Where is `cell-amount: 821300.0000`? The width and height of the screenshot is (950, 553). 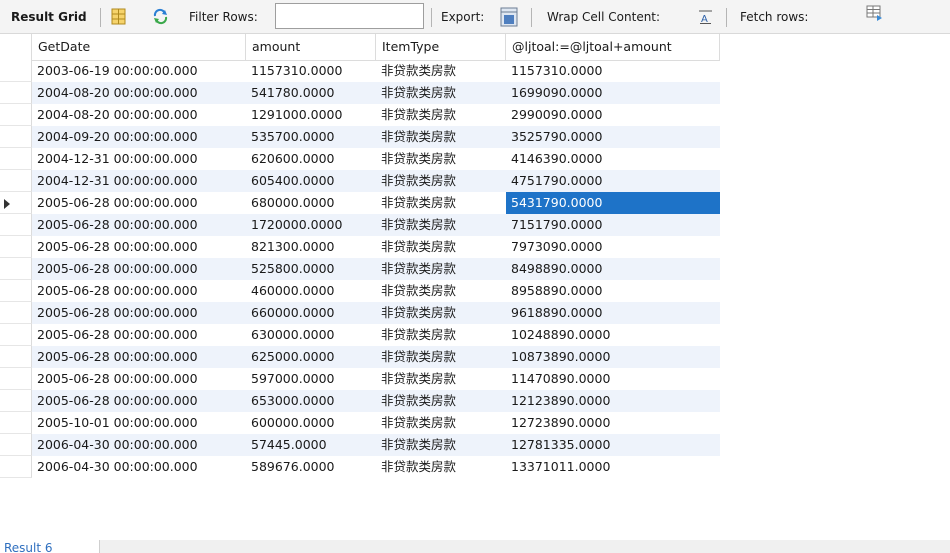 cell-amount: 821300.0000 is located at coordinates (311, 247).